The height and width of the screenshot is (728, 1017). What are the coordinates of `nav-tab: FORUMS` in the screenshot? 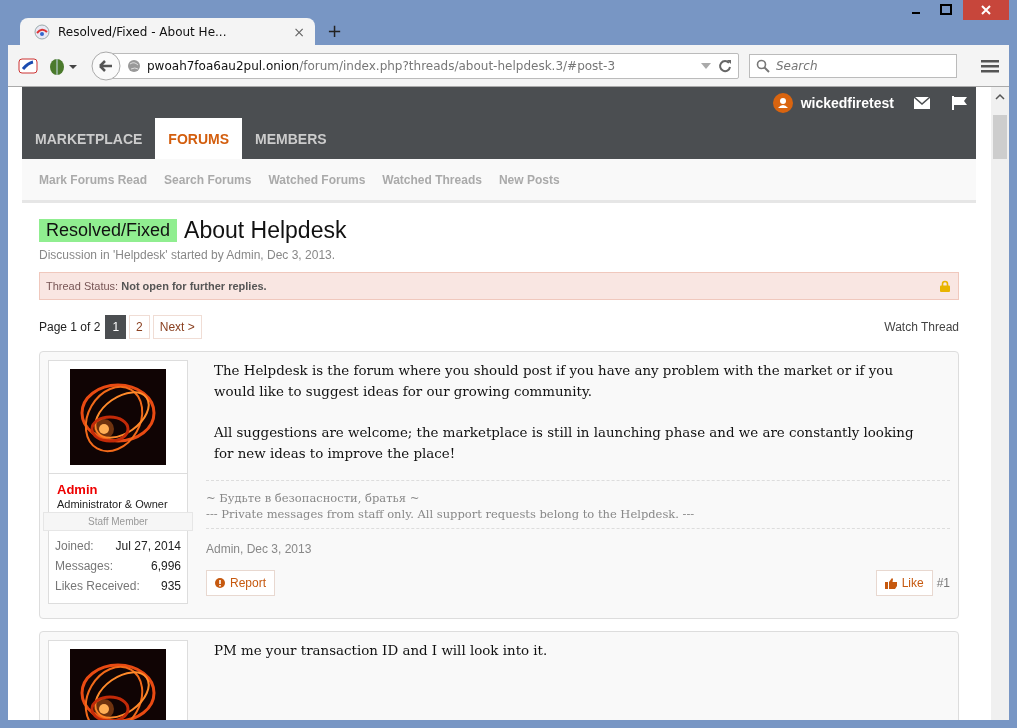 It's located at (198, 138).